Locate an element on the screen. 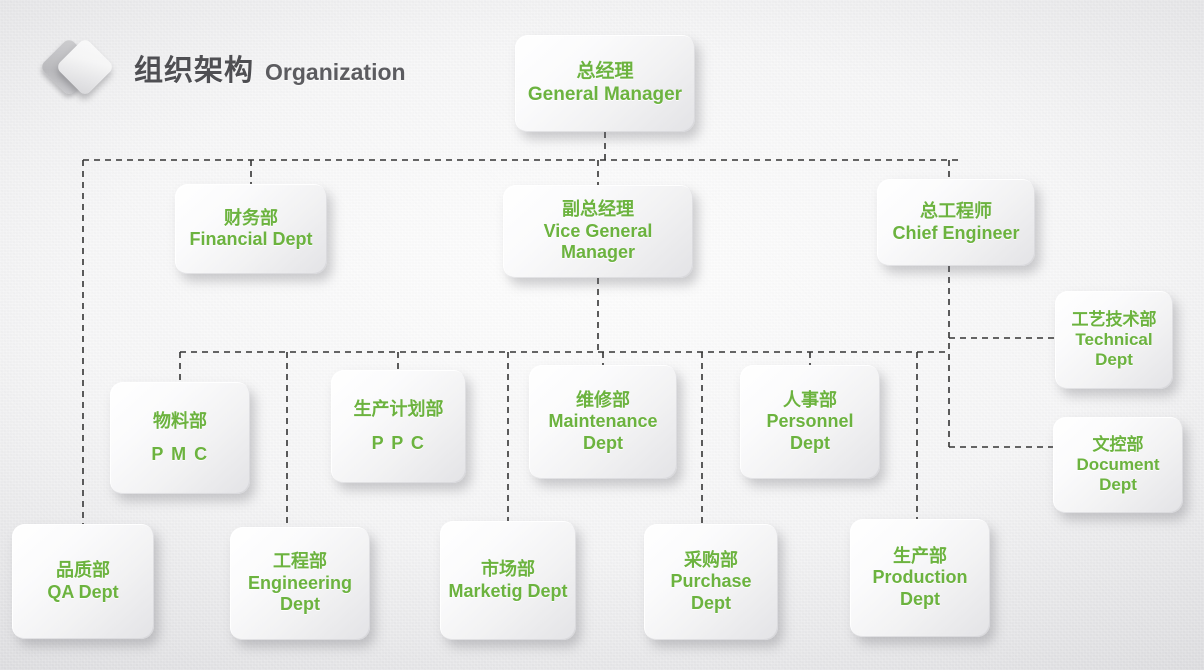  org-node-text: 市场部 Marketig Dept is located at coordinates (508, 580).